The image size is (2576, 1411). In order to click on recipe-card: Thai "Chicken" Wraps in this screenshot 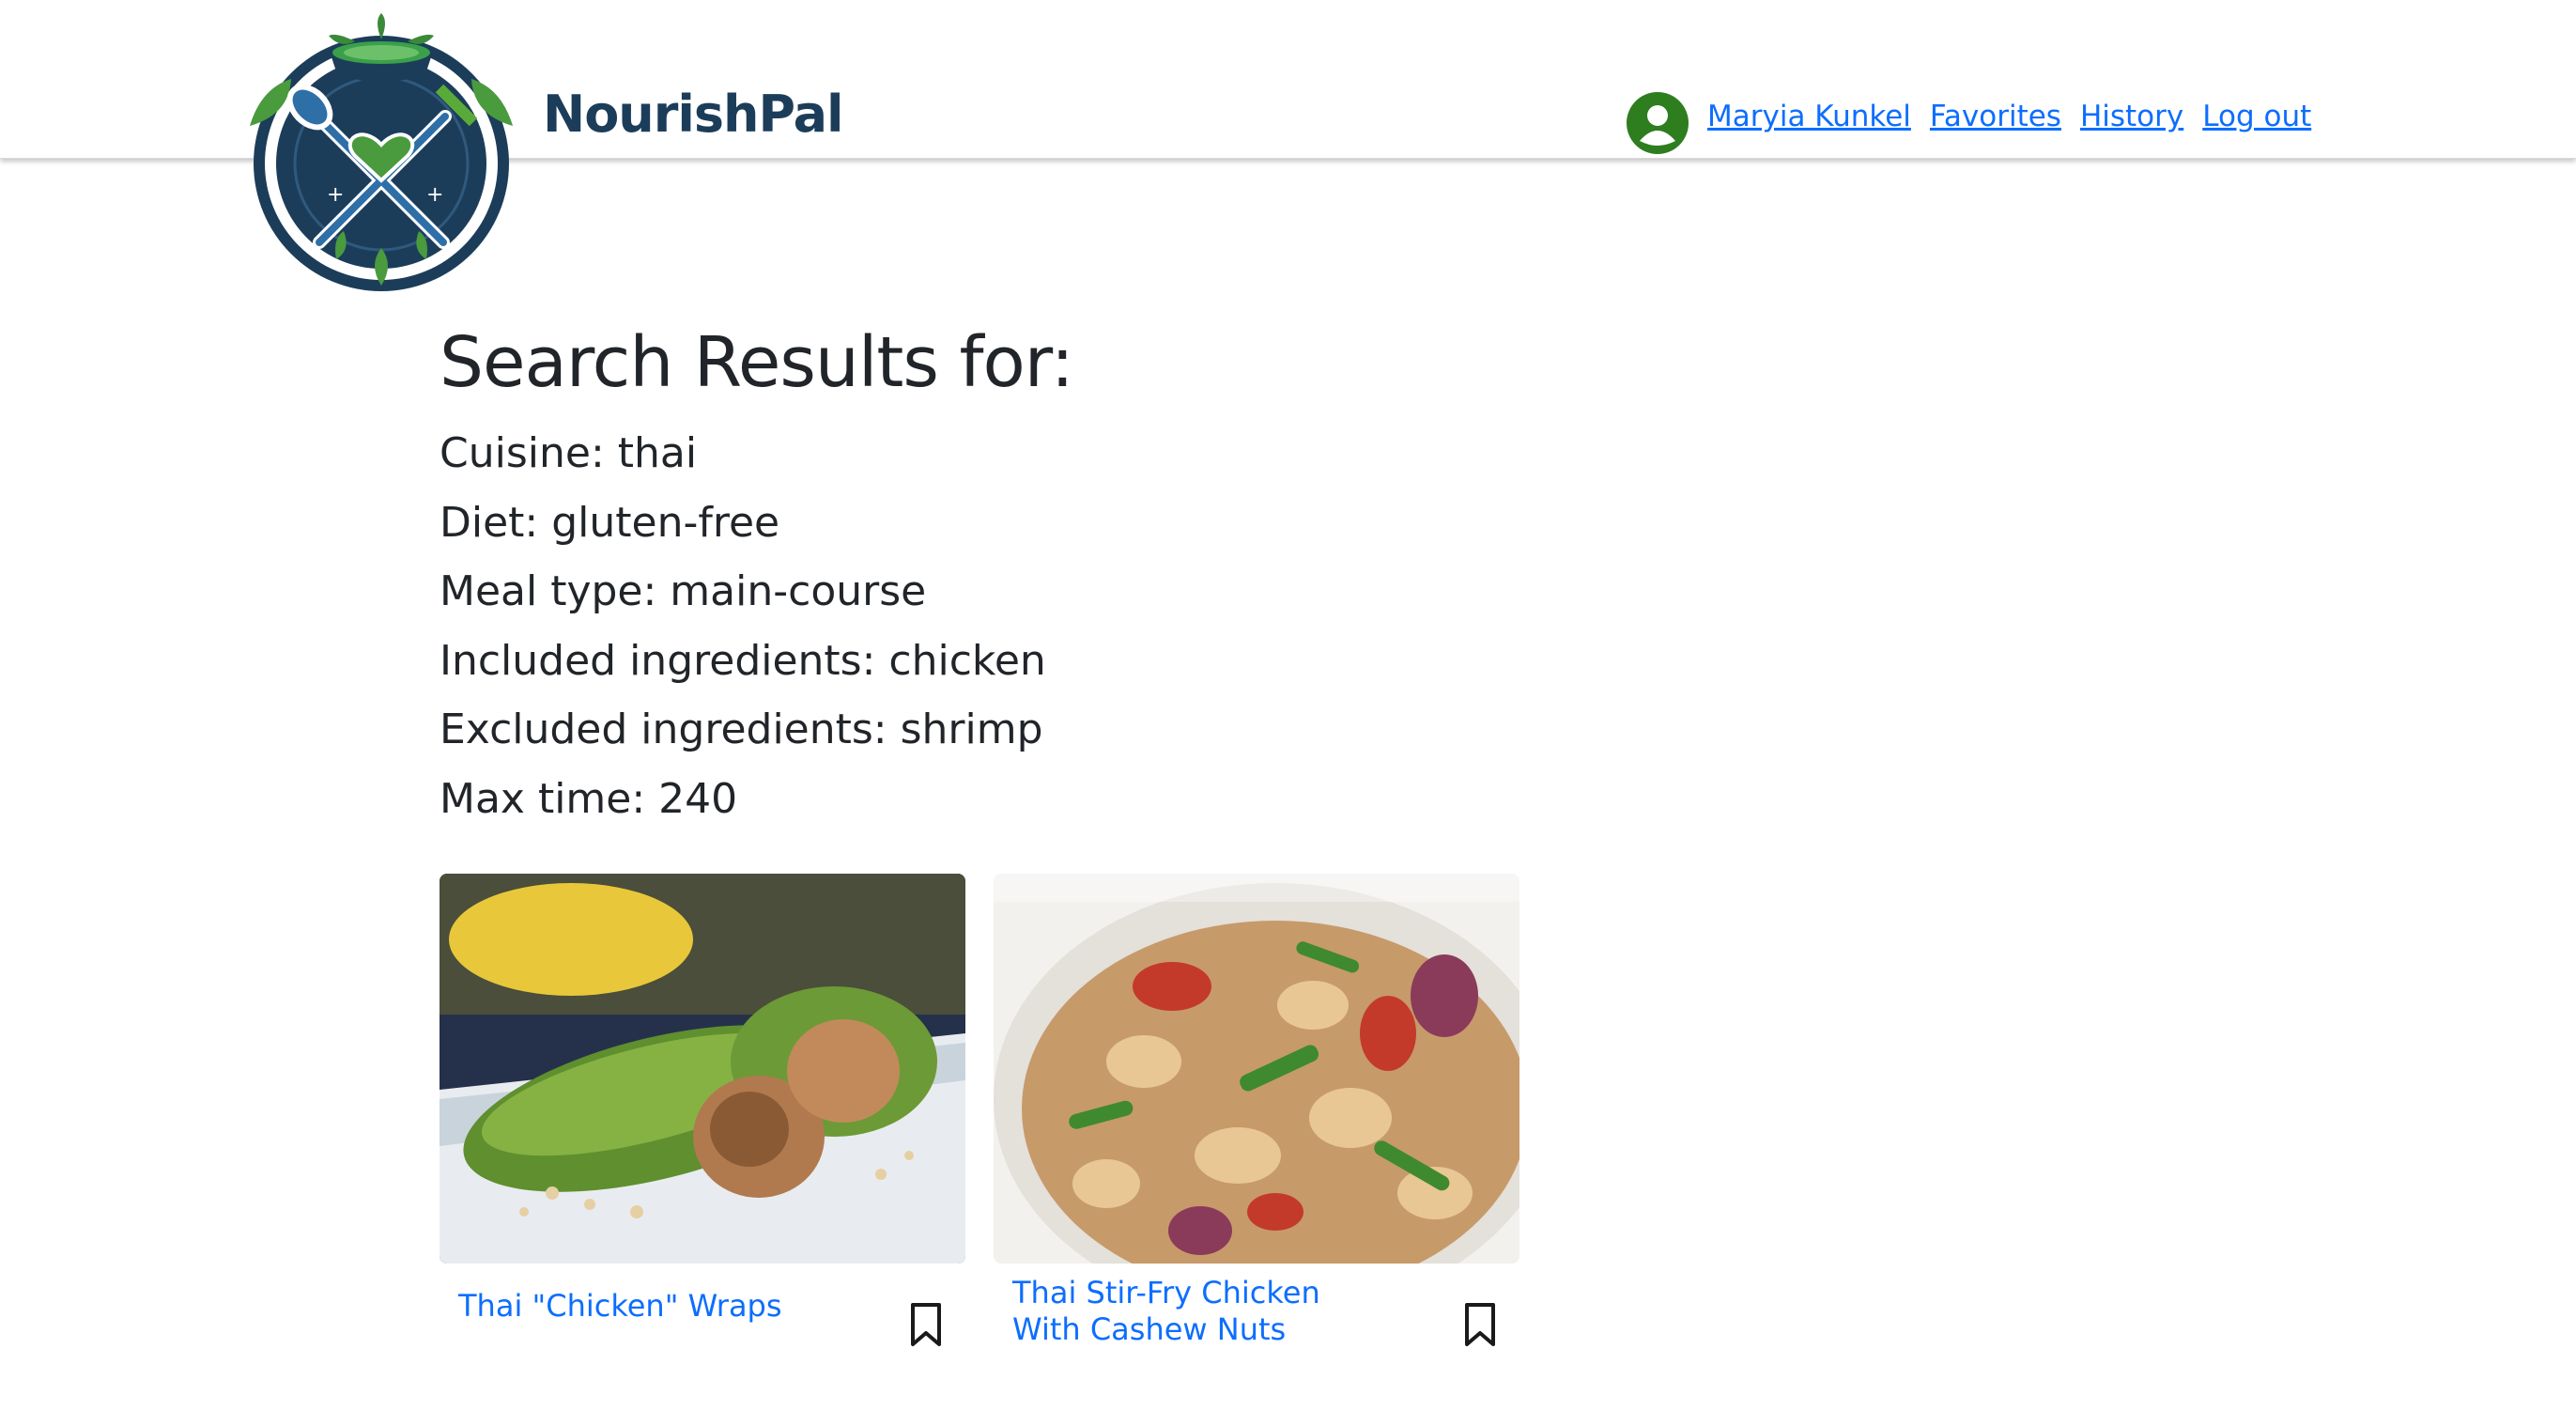, I will do `click(702, 1120)`.